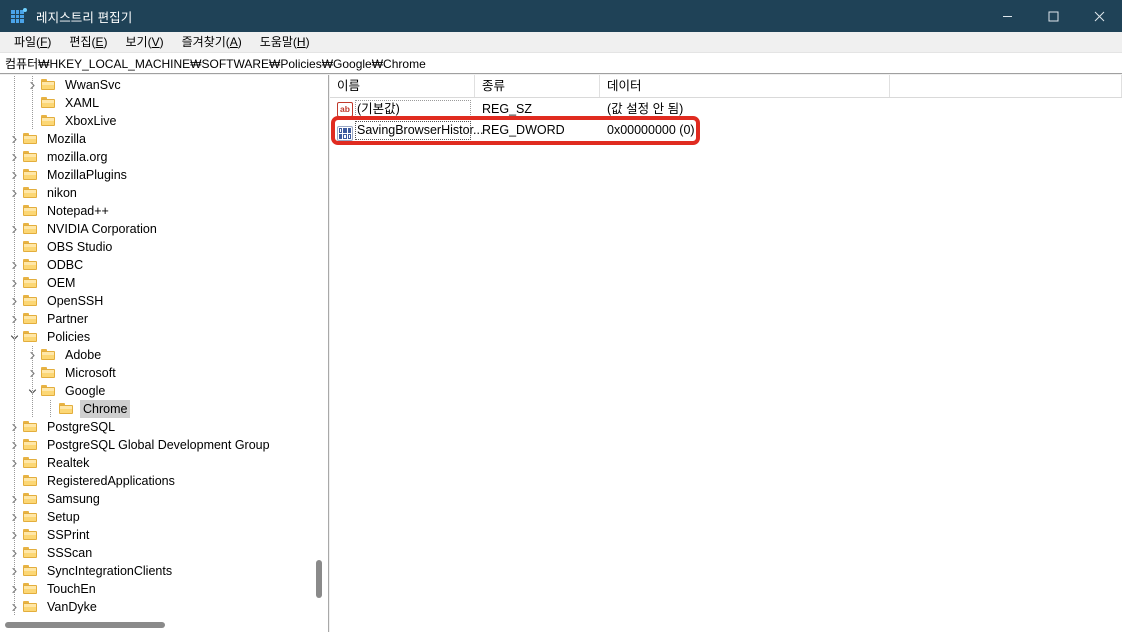 Image resolution: width=1122 pixels, height=632 pixels. What do you see at coordinates (156, 121) in the screenshot?
I see `tree-item: XboxLive` at bounding box center [156, 121].